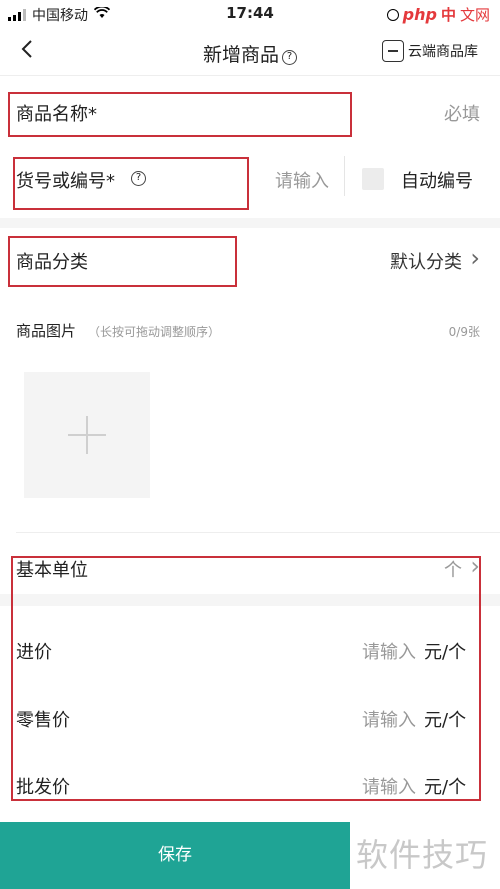 Image resolution: width=500 pixels, height=889 pixels. What do you see at coordinates (474, 15) in the screenshot?
I see `watermark-wen: 文网` at bounding box center [474, 15].